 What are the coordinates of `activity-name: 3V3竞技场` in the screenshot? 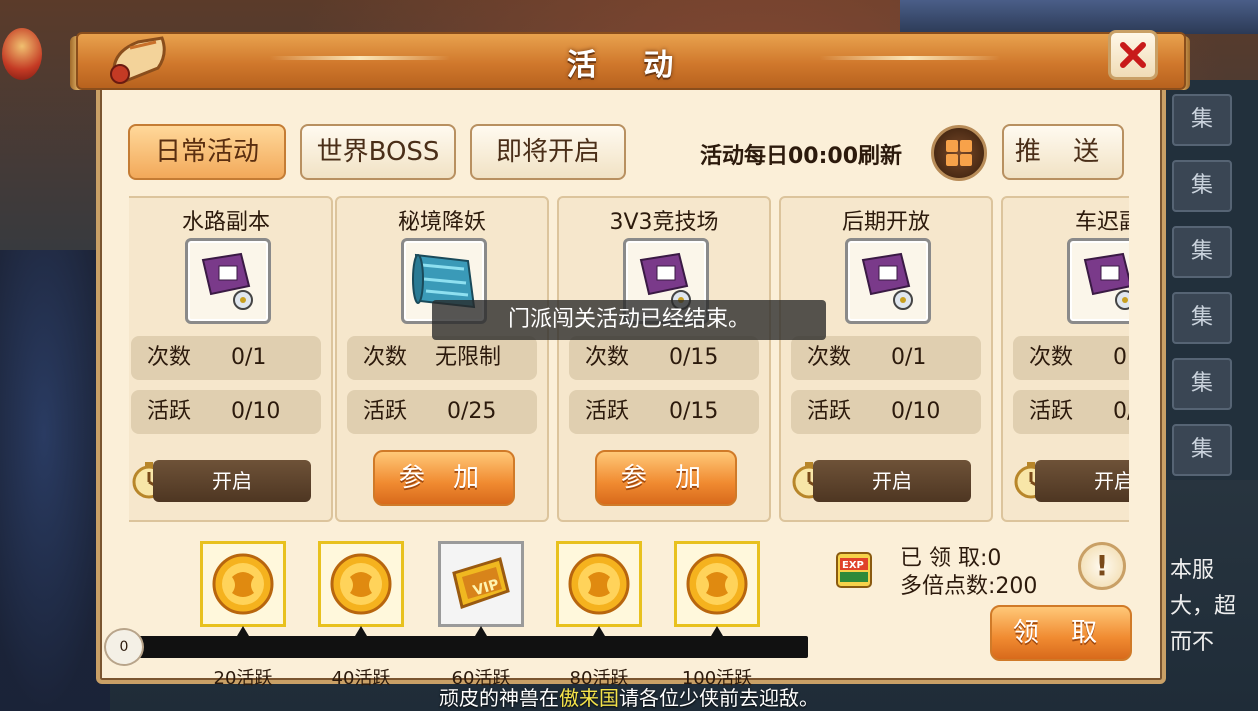 It's located at (664, 222).